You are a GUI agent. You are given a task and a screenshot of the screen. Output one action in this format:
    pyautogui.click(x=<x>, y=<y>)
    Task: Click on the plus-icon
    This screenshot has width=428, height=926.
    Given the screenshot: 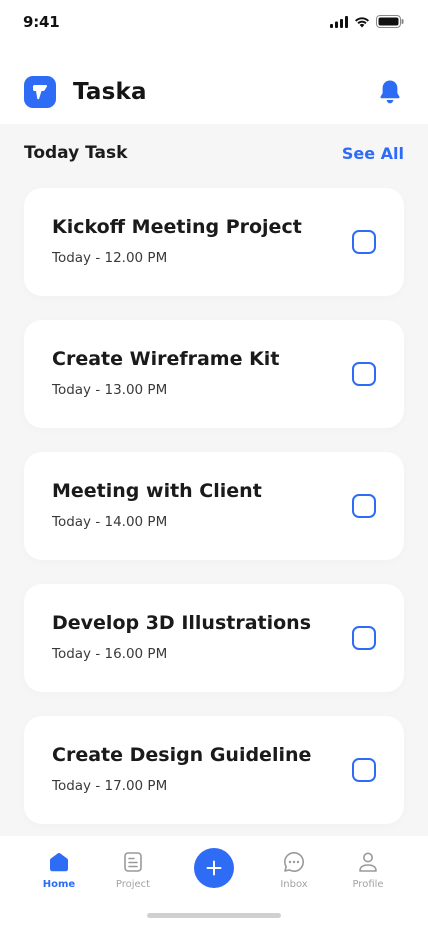 What is the action you would take?
    pyautogui.click(x=214, y=868)
    